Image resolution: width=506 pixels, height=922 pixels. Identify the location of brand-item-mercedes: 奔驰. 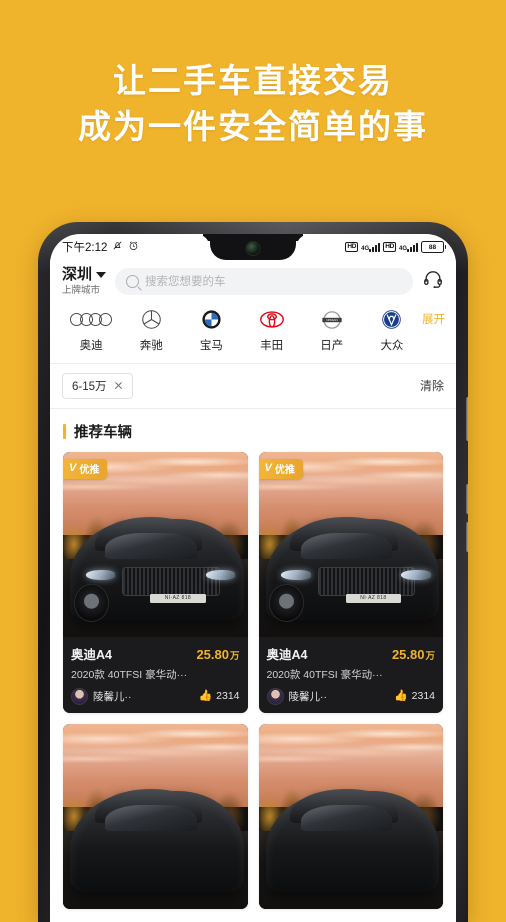
(151, 331).